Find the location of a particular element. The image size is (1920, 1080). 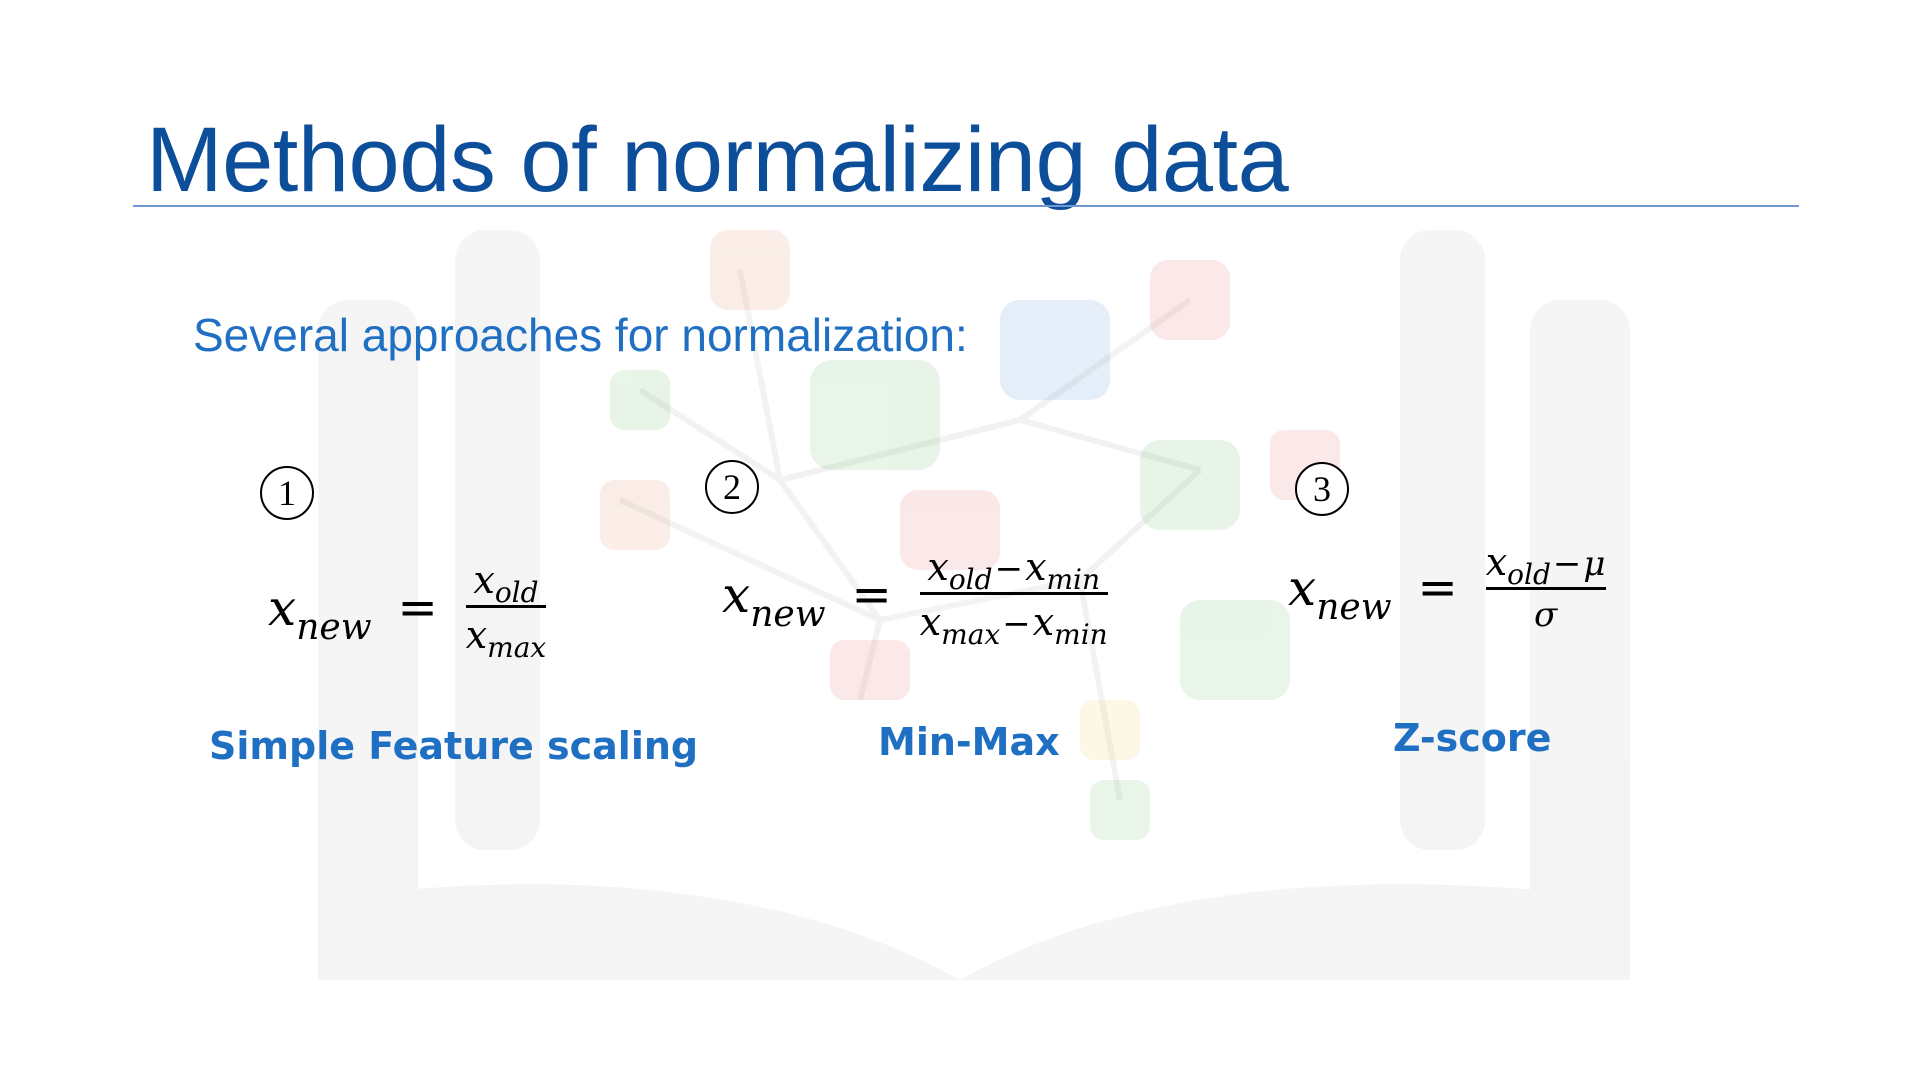

method-number-badge: 3 is located at coordinates (1322, 489).